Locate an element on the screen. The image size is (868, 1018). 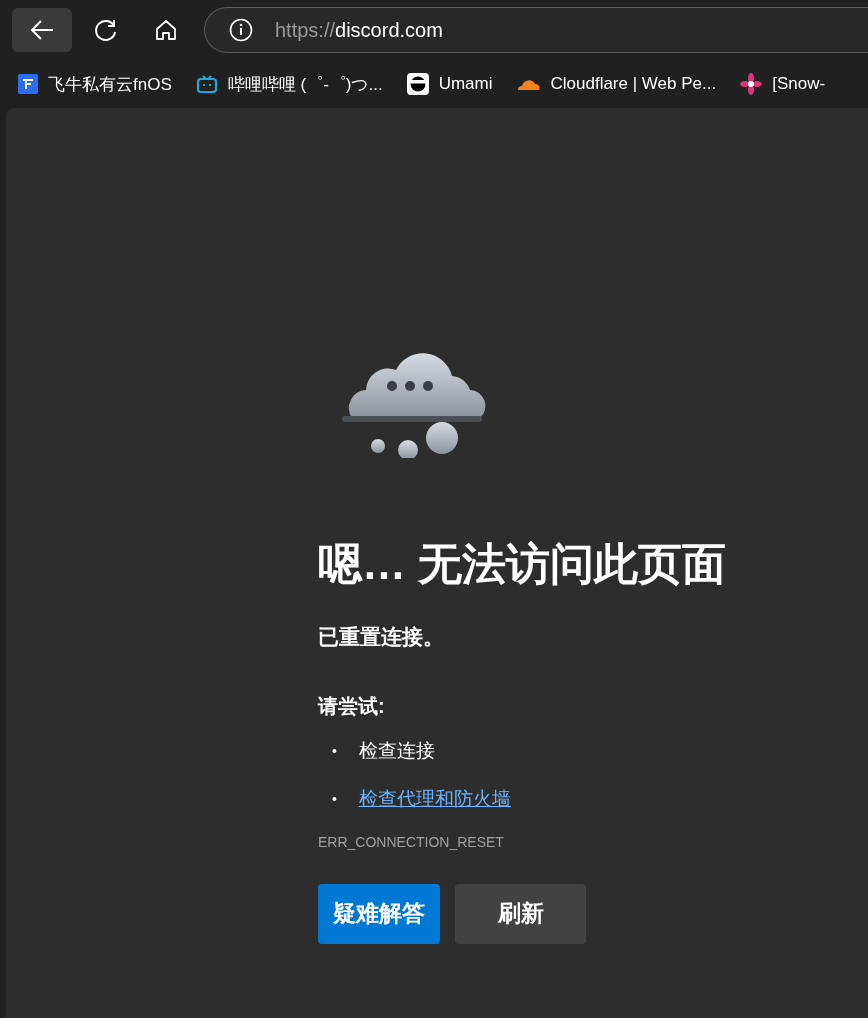
bookmark-item: 飞牛私有云fnOS is located at coordinates (95, 84).